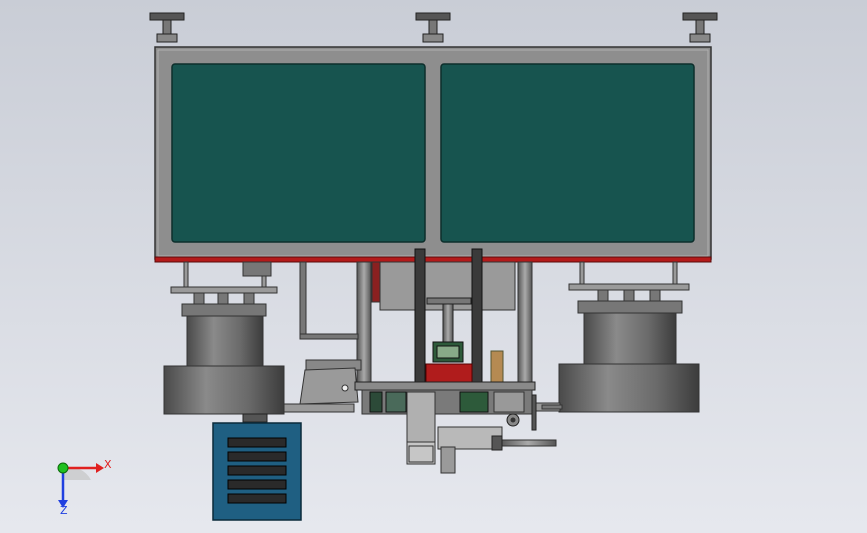 Image resolution: width=867 pixels, height=533 pixels. Describe the element at coordinates (458, 427) in the screenshot. I see `center-work-table` at that location.